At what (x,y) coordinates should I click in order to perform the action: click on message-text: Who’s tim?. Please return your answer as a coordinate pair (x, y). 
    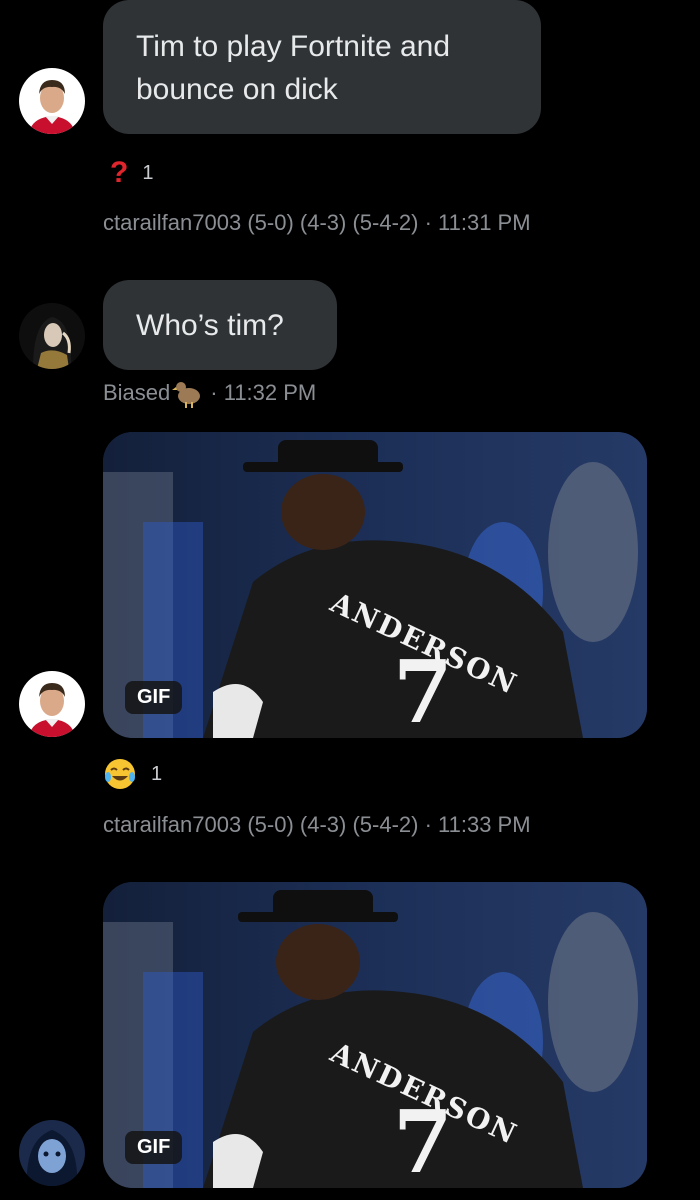
    Looking at the image, I should click on (210, 325).